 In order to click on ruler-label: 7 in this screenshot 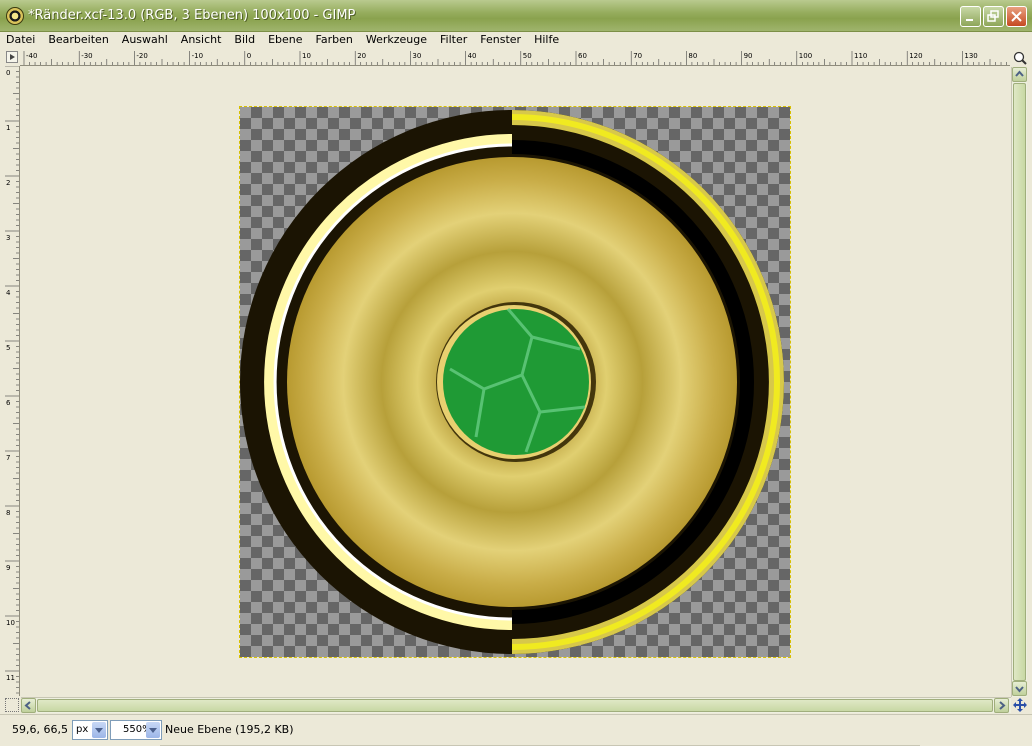, I will do `click(8, 458)`.